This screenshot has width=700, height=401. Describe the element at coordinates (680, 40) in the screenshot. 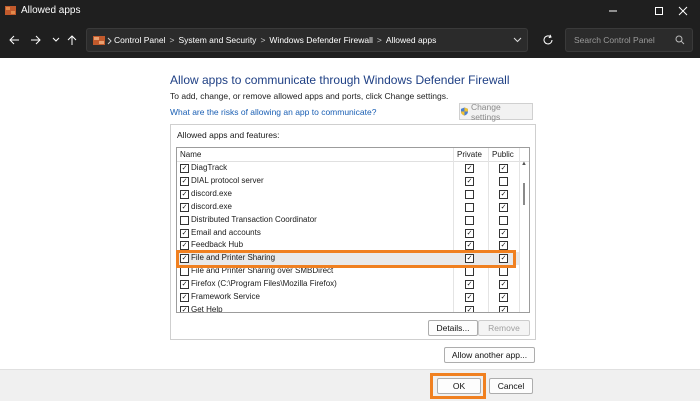

I see `search-icon` at that location.